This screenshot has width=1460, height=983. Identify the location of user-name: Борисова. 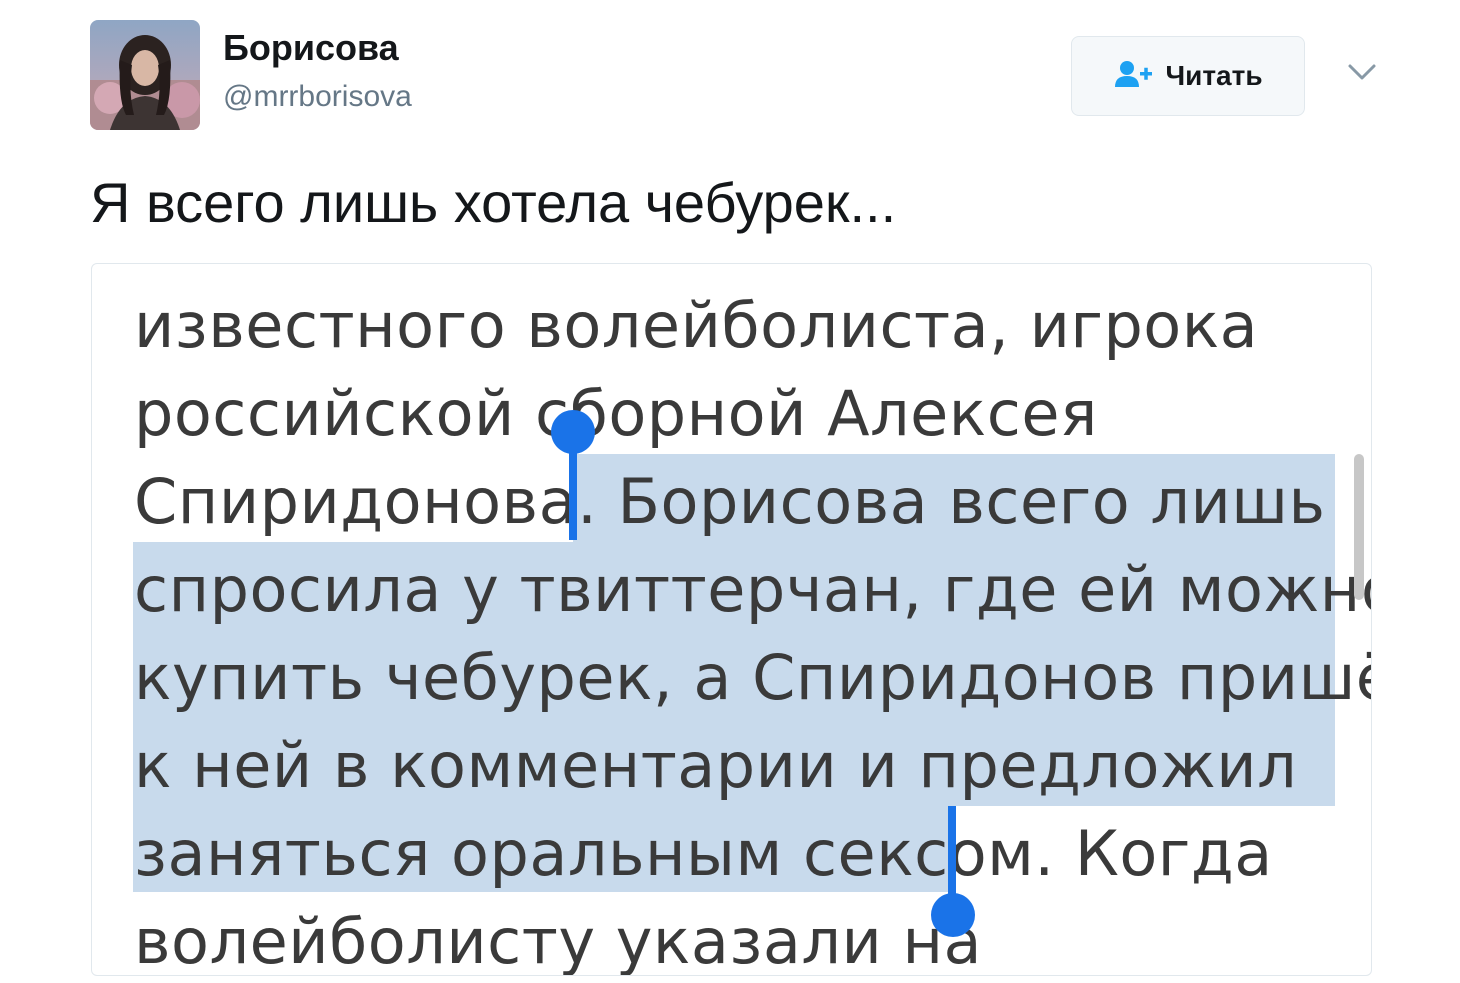
(311, 48).